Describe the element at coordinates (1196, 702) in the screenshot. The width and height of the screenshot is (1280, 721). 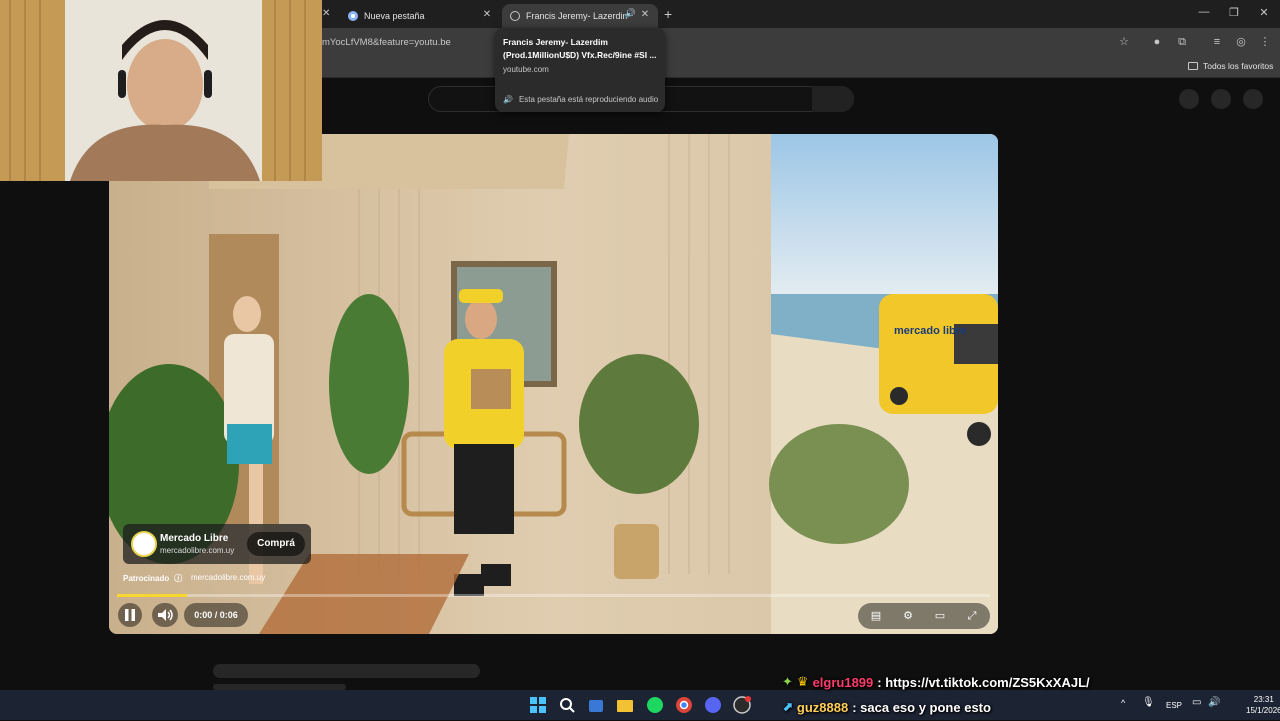
I see `network-icon: ▭` at that location.